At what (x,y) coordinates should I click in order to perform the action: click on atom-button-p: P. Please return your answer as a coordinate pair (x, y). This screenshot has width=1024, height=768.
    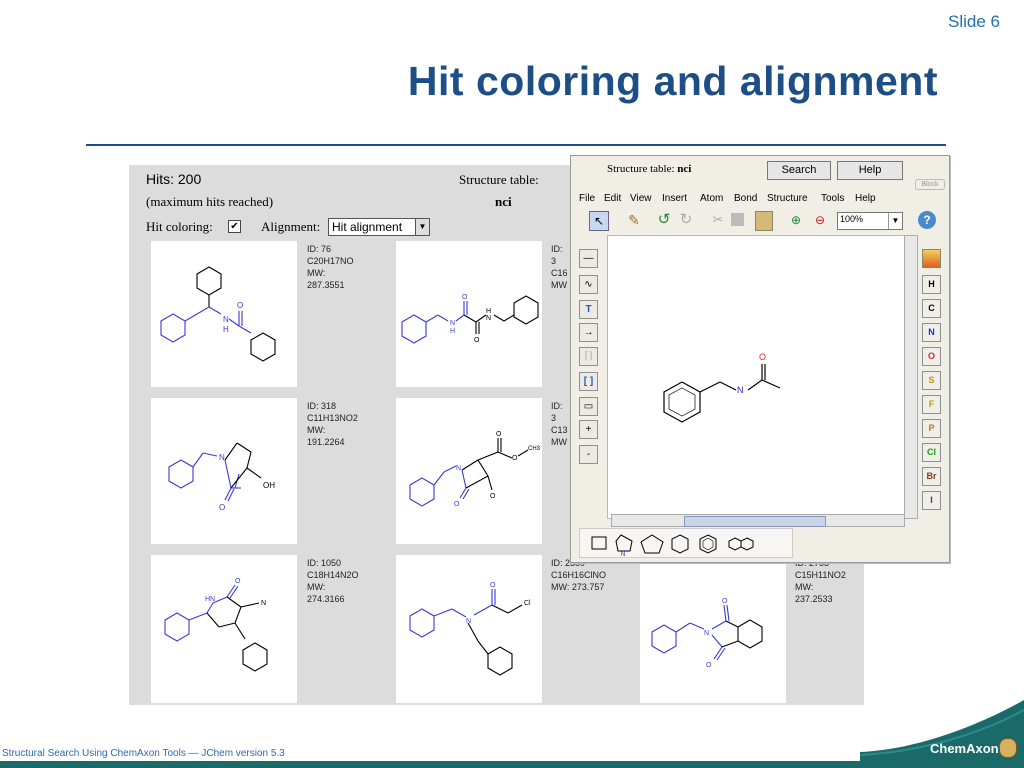
    Looking at the image, I should click on (931, 428).